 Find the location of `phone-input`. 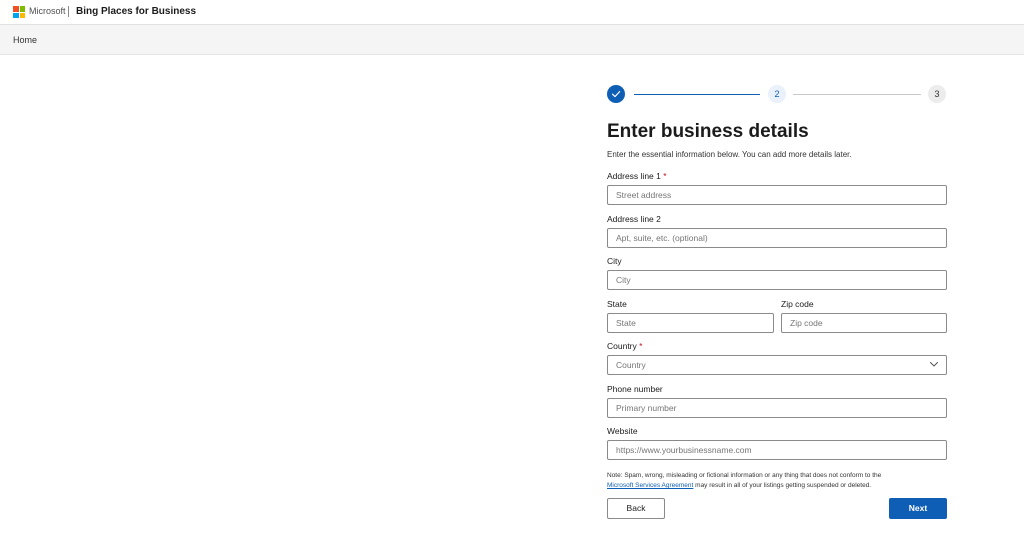

phone-input is located at coordinates (777, 408).